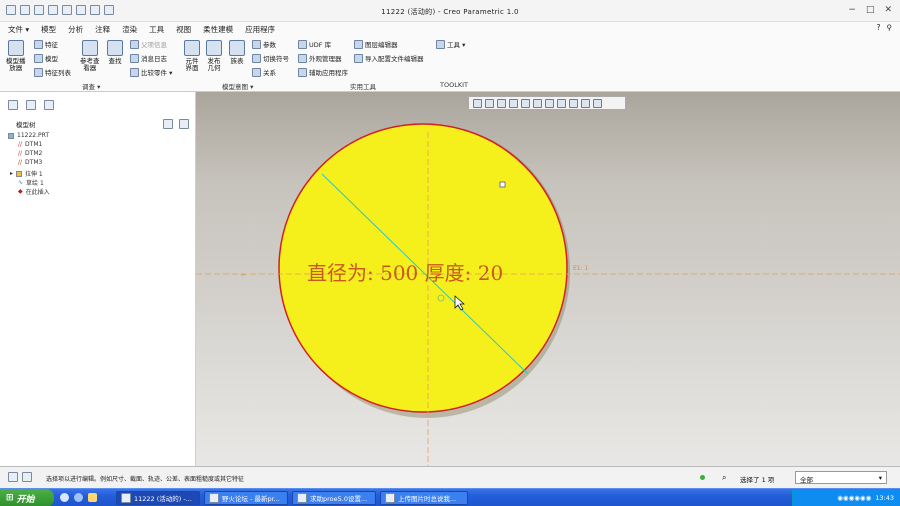 The image size is (900, 506). I want to click on appearance-manager-button: 外观管理器, so click(320, 58).